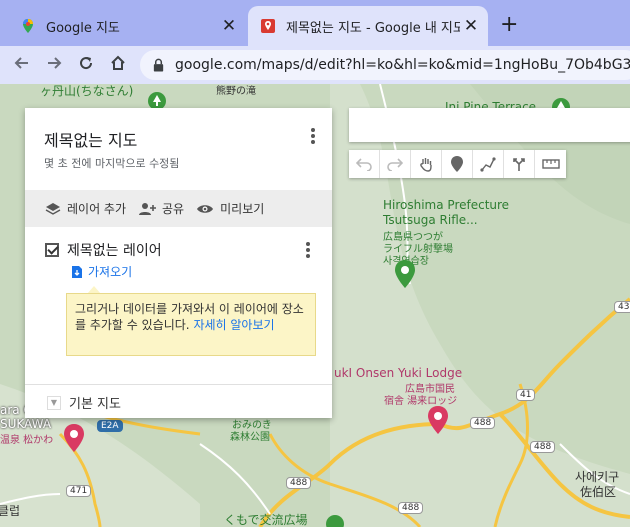 Image resolution: width=630 pixels, height=527 pixels. I want to click on tab-my-maps: 제목없는 지도 - Google 내 지도 ✕, so click(368, 26).